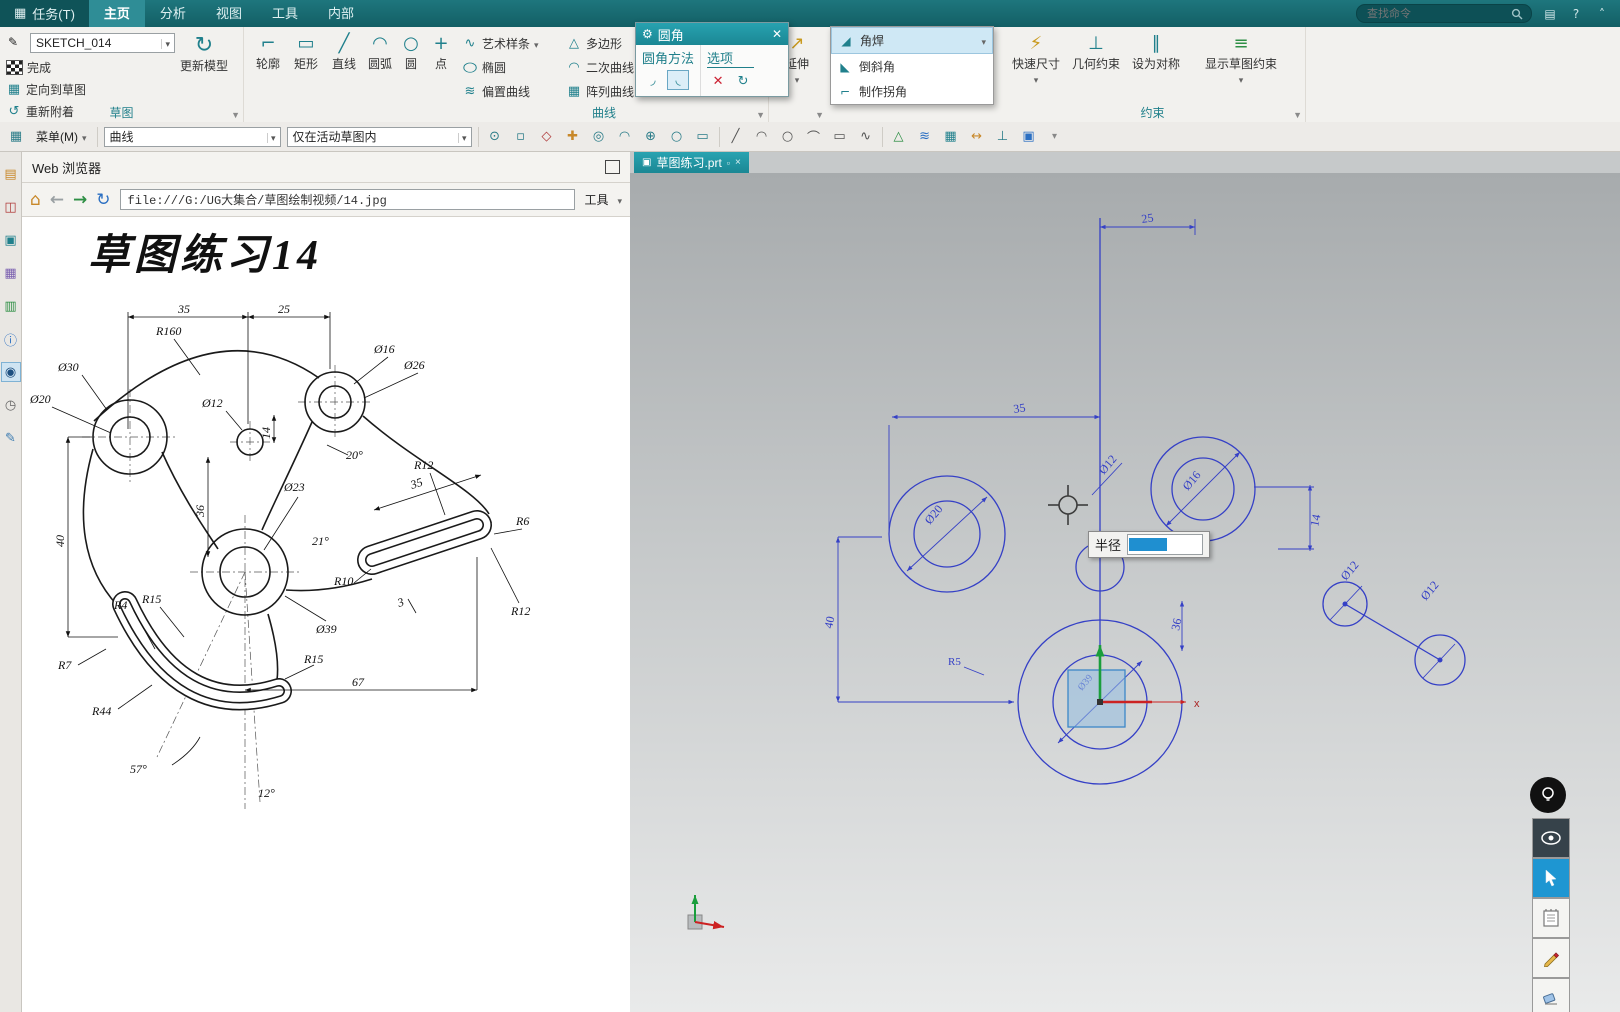  What do you see at coordinates (35, 200) in the screenshot?
I see `home-icon: ⌂` at bounding box center [35, 200].